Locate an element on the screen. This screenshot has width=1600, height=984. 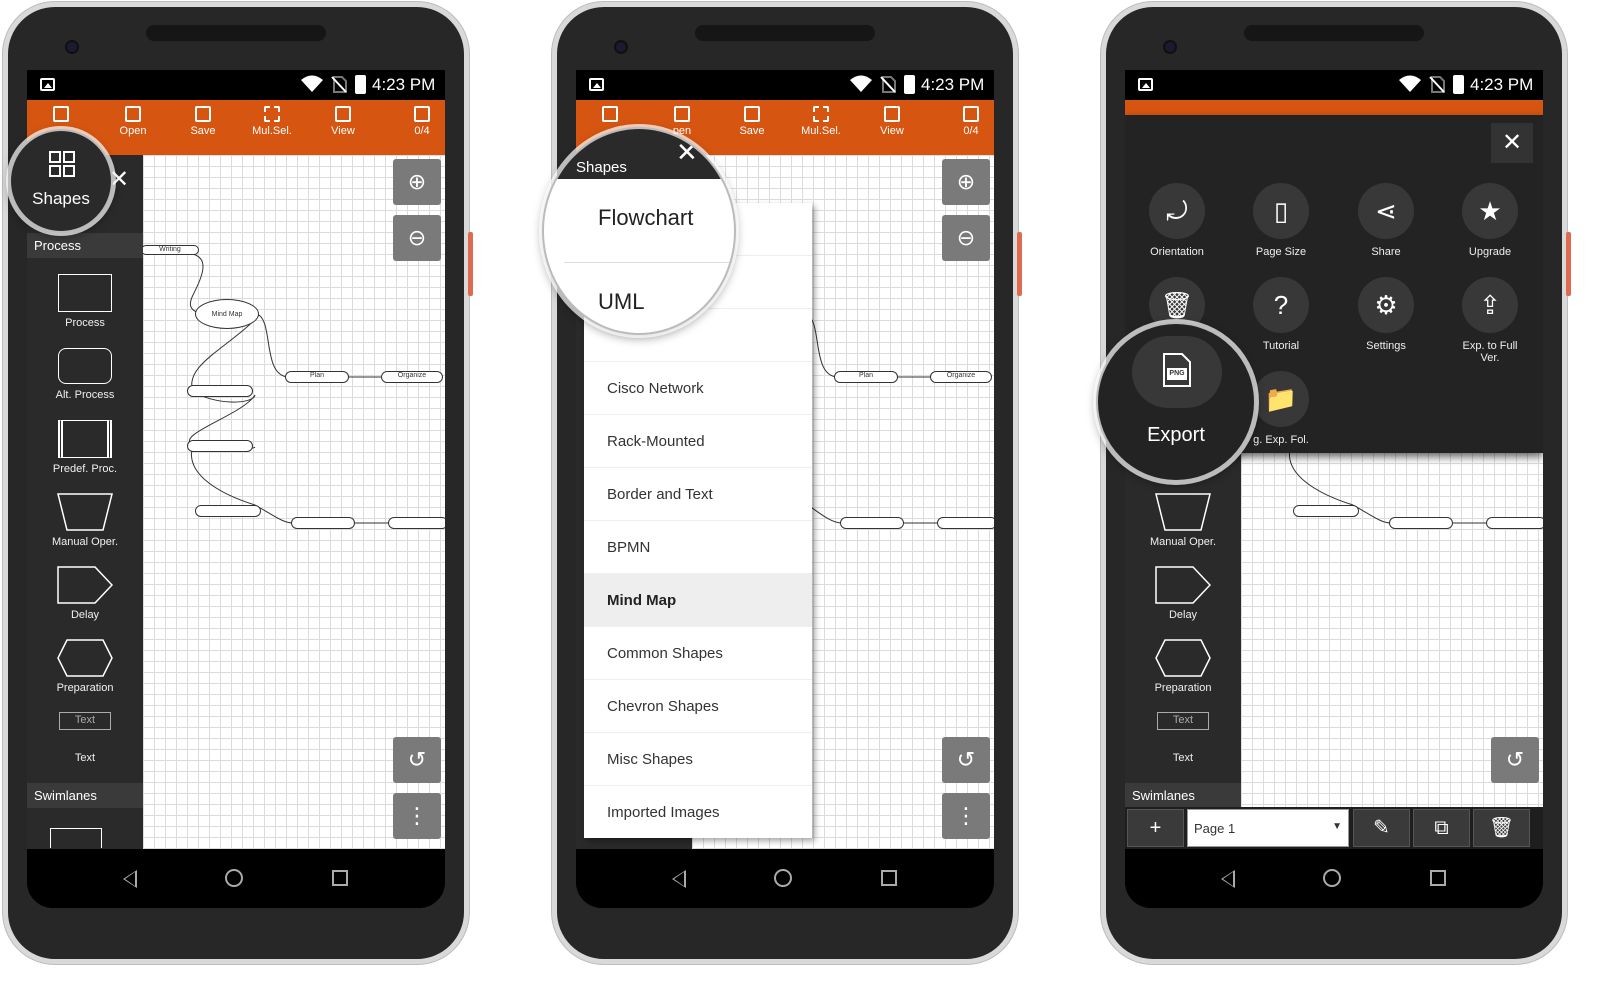
shapes-button-magnified: Shapes is located at coordinates (61, 181).